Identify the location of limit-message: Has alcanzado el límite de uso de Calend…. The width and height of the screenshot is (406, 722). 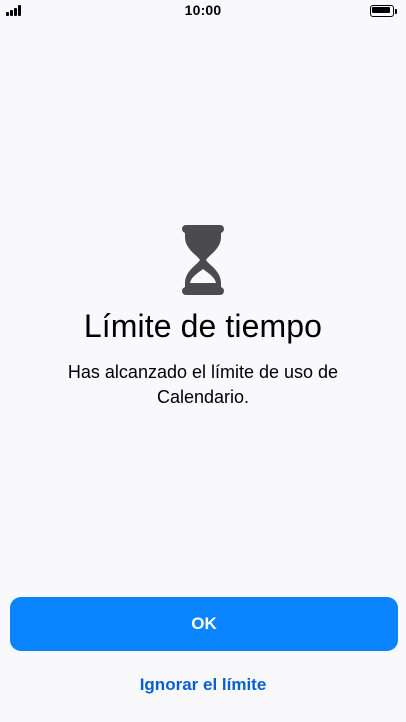
(203, 384).